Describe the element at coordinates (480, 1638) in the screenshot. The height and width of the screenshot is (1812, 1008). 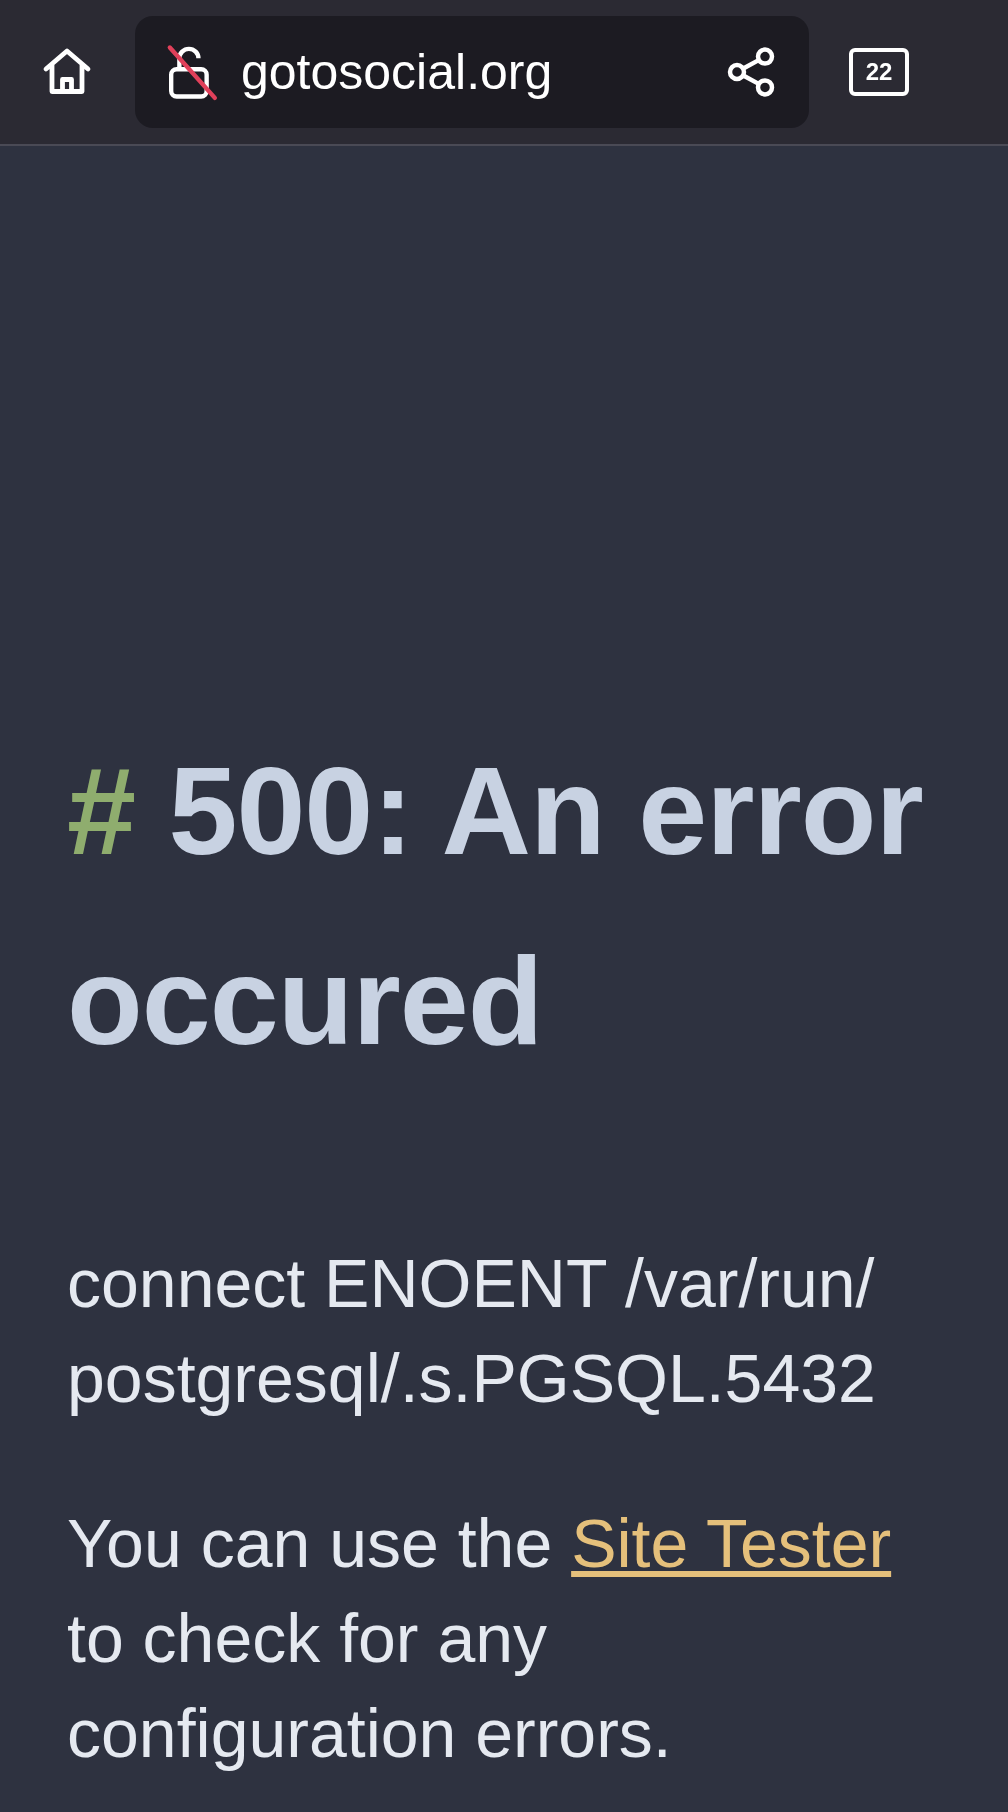
I see `hint-text: You can use the Site Tester to check for any configuration errors.` at that location.